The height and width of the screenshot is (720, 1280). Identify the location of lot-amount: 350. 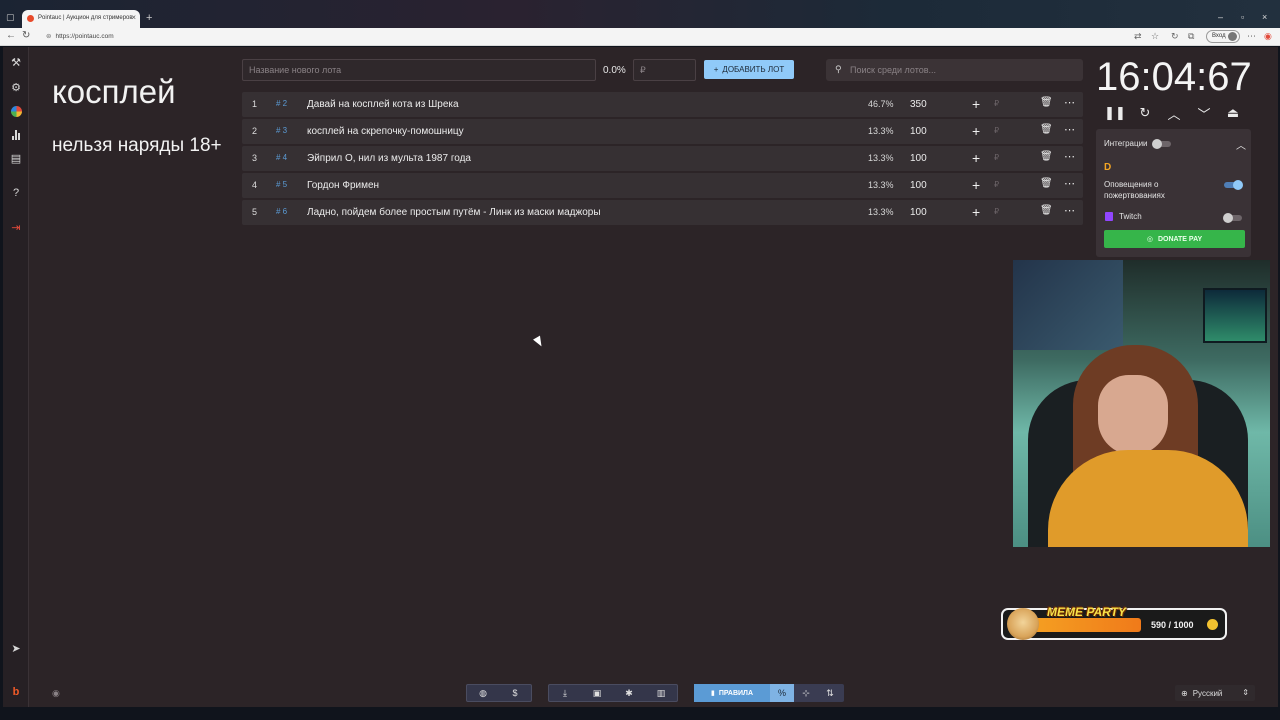
(918, 104).